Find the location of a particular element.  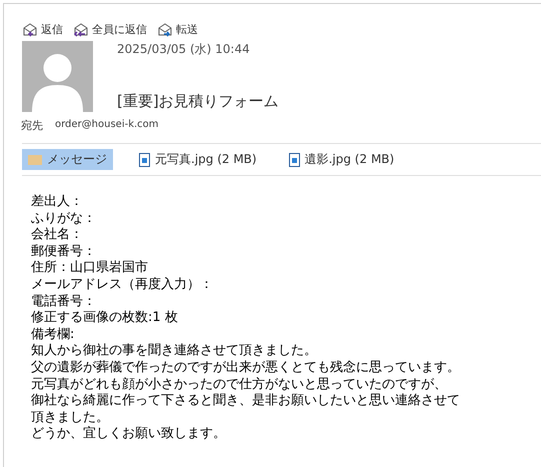

body-text-line: どうか、宜しくお願い致します。 is located at coordinates (128, 434).